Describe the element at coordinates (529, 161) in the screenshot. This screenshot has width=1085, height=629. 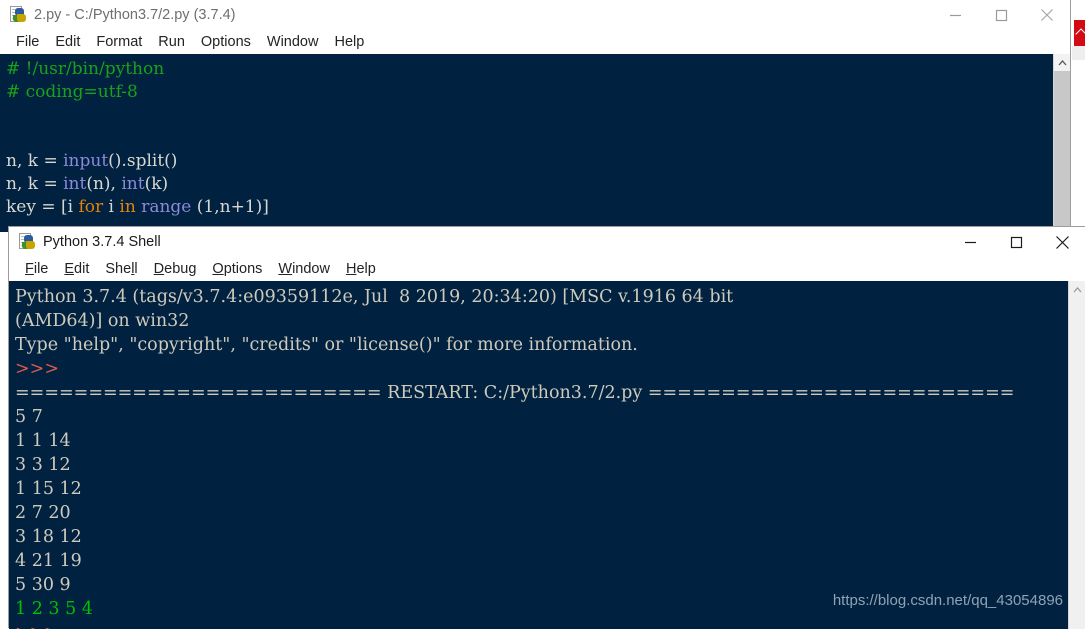
I see `code-line: n, k = input().split()` at that location.